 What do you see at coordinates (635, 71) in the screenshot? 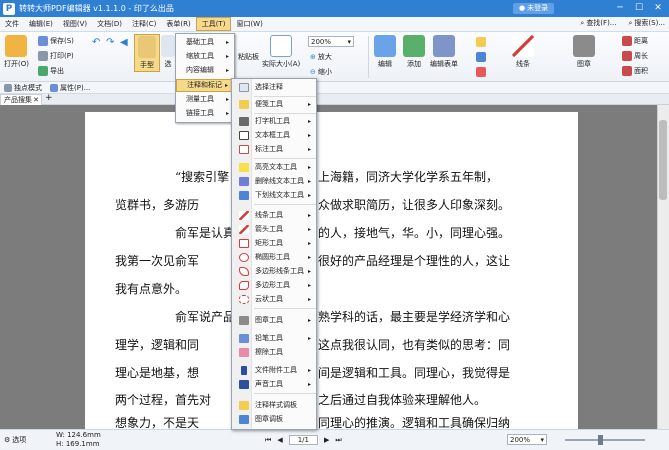
I see `area-tool-button: 面积` at bounding box center [635, 71].